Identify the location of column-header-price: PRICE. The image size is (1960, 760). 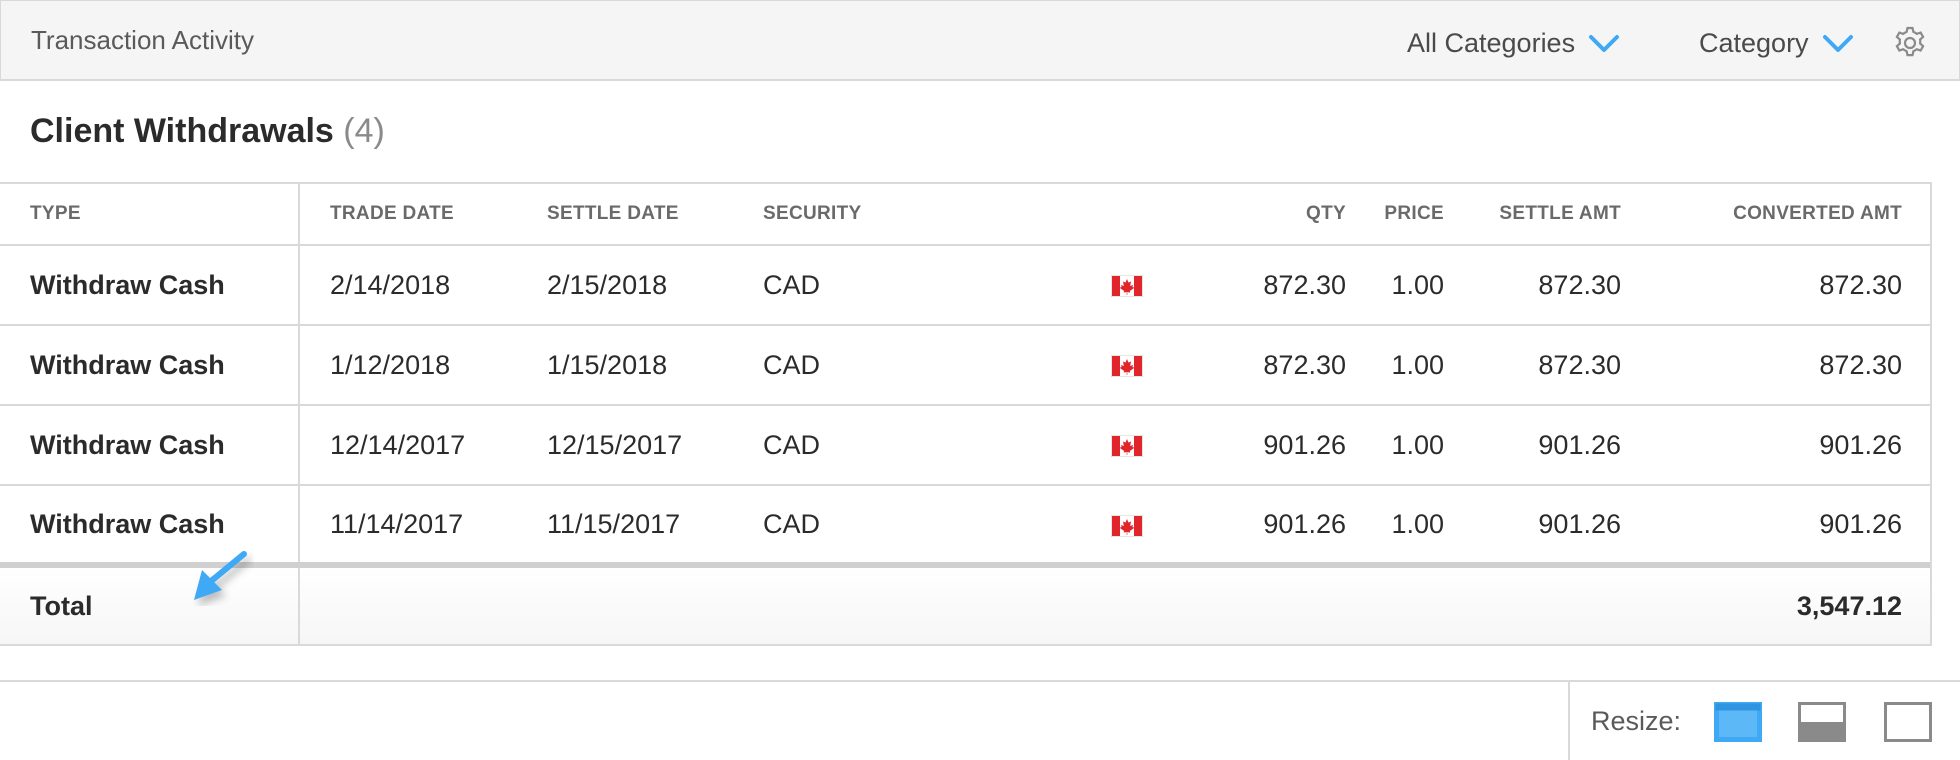
(1425, 214).